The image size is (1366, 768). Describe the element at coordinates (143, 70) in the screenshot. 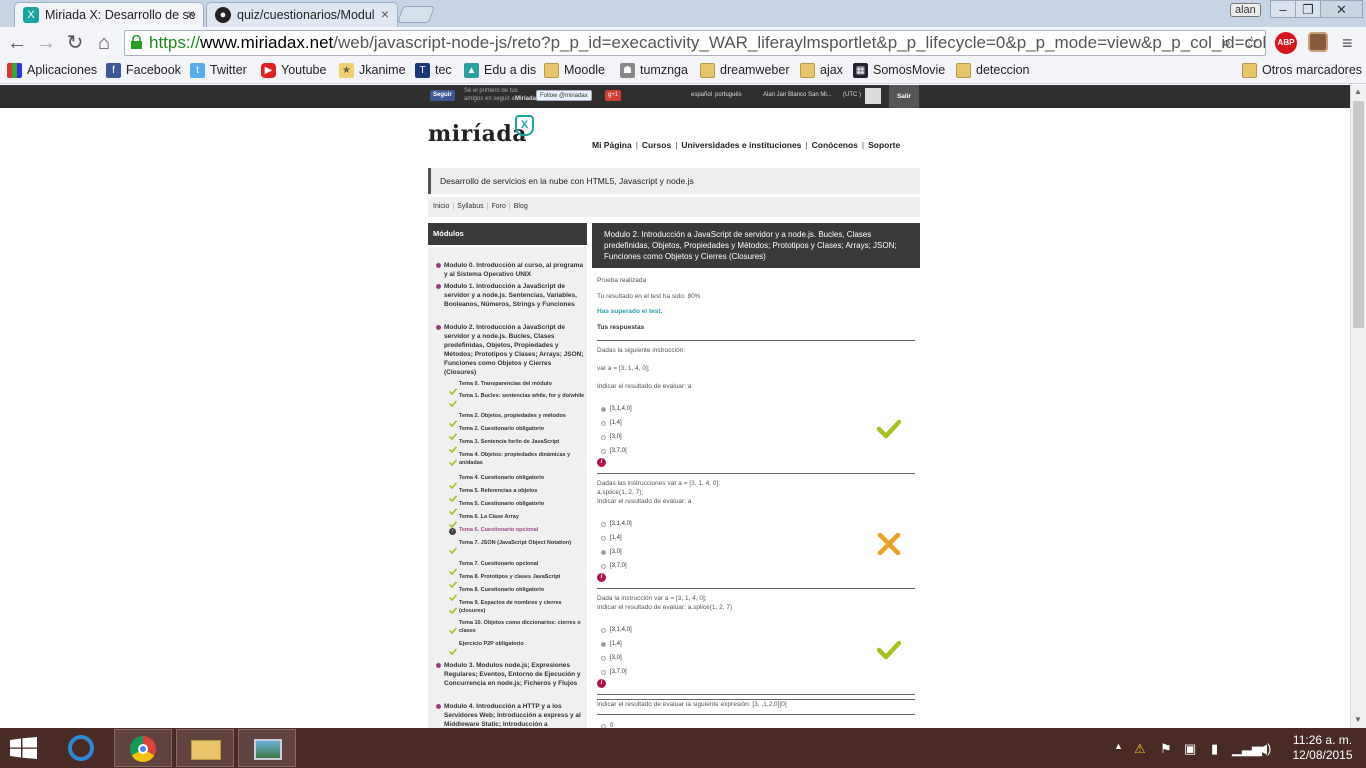

I see `bookmark-facebook: f Facebook` at that location.